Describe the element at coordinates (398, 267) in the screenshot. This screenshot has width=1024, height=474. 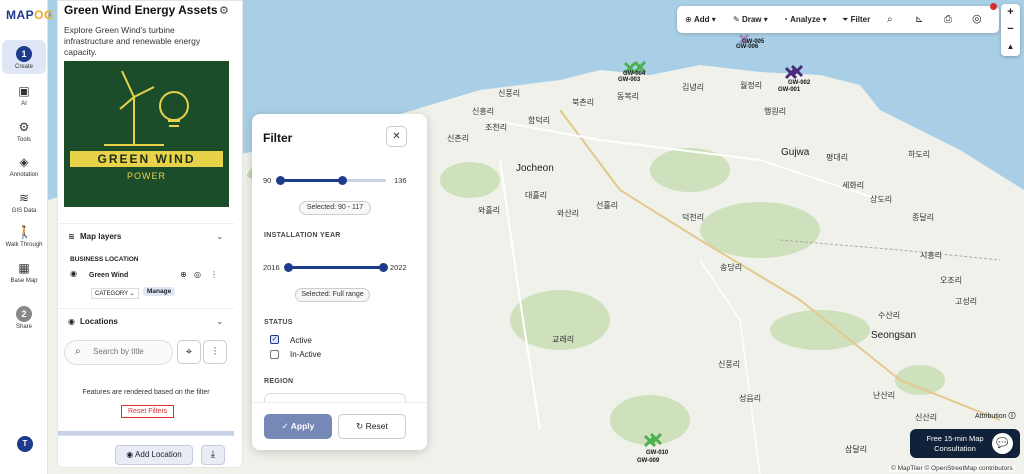
I see `year-max-label: 2022` at that location.